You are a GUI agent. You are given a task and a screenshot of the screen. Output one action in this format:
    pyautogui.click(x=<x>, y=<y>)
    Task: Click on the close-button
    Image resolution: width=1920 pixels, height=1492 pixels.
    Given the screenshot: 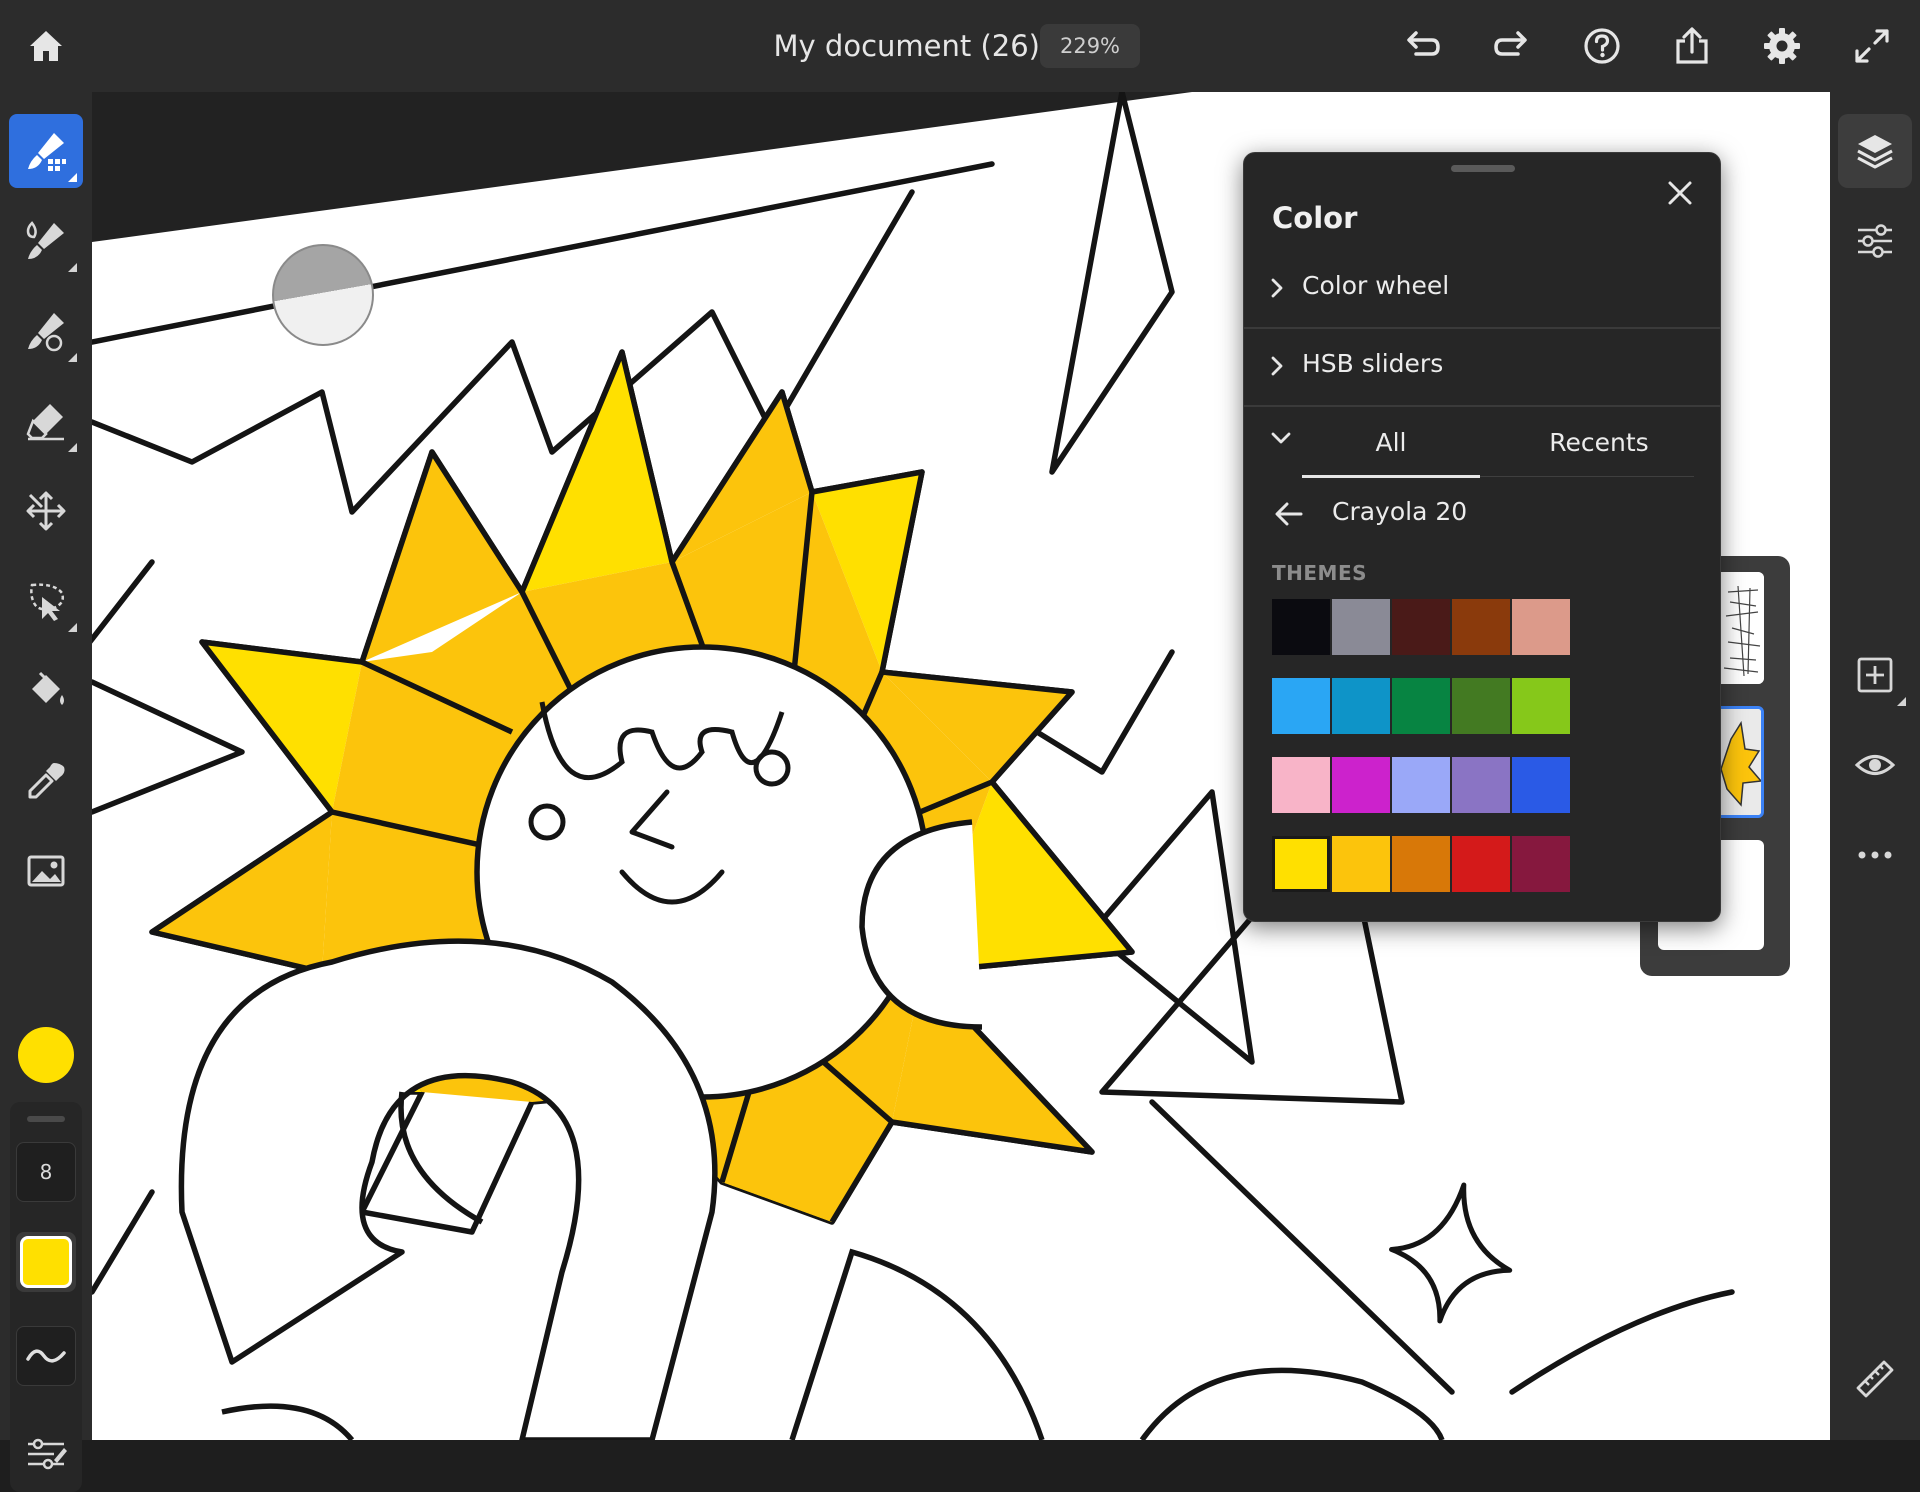 What is the action you would take?
    pyautogui.click(x=1680, y=193)
    